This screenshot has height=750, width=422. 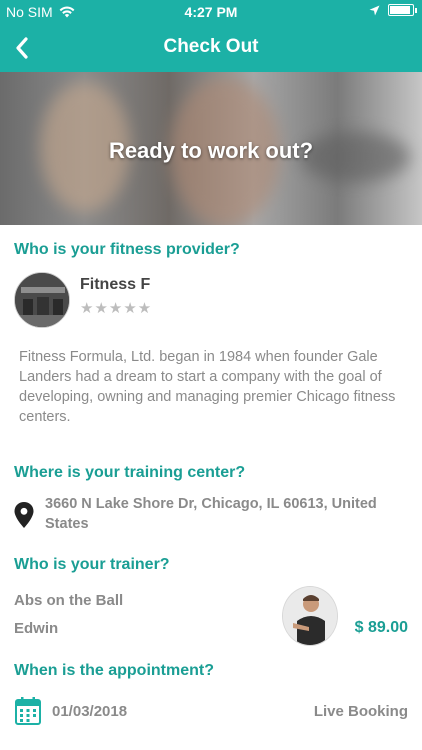 What do you see at coordinates (89, 711) in the screenshot?
I see `appointment-date: 01/03/2018` at bounding box center [89, 711].